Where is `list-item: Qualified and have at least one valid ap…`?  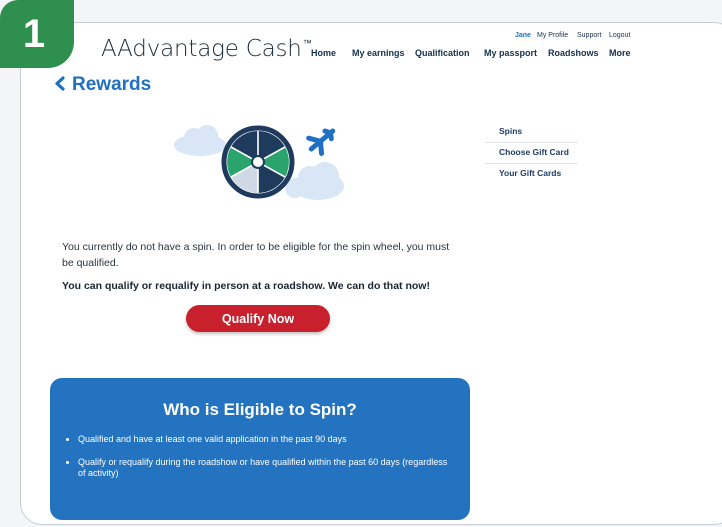
list-item: Qualified and have at least one valid ap… is located at coordinates (264, 439).